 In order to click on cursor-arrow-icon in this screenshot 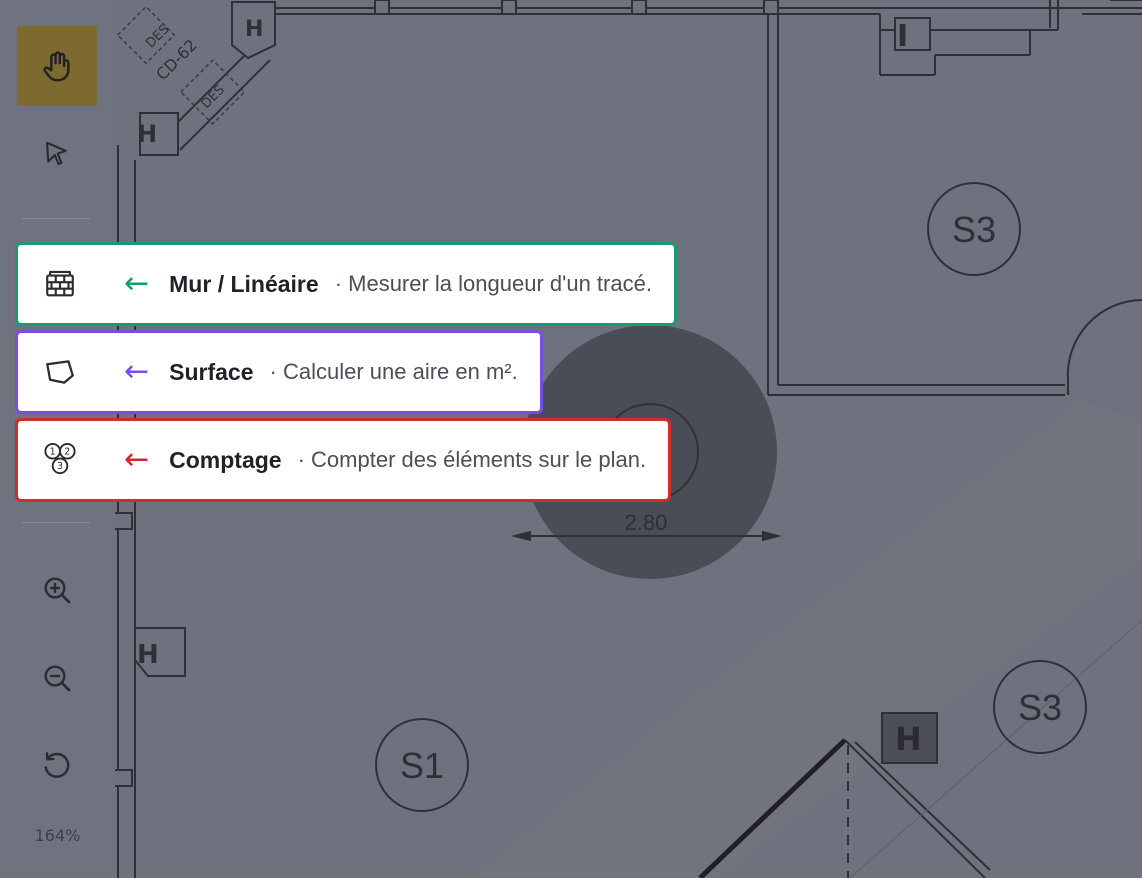, I will do `click(56, 153)`.